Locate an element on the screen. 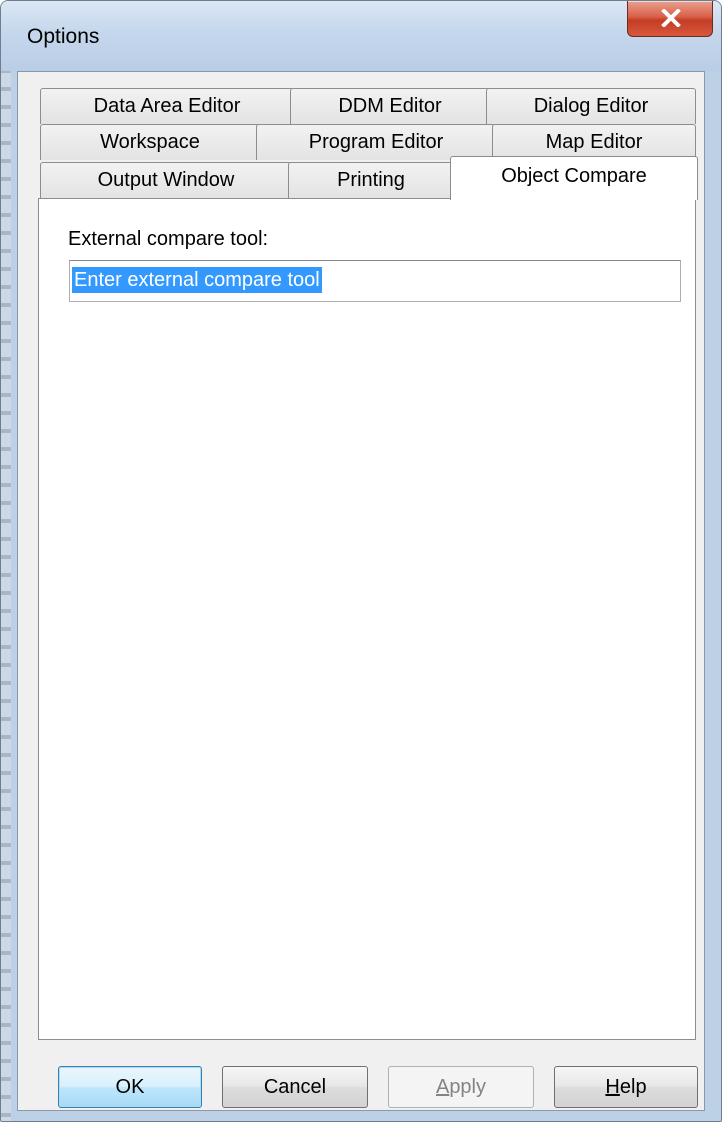  close-button is located at coordinates (670, 19).